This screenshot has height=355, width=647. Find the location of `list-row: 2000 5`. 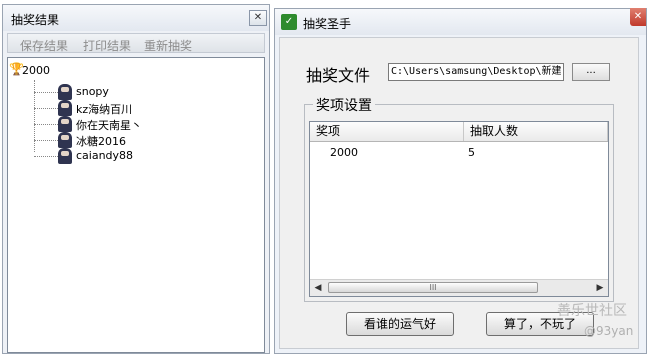

list-row: 2000 5 is located at coordinates (459, 152).